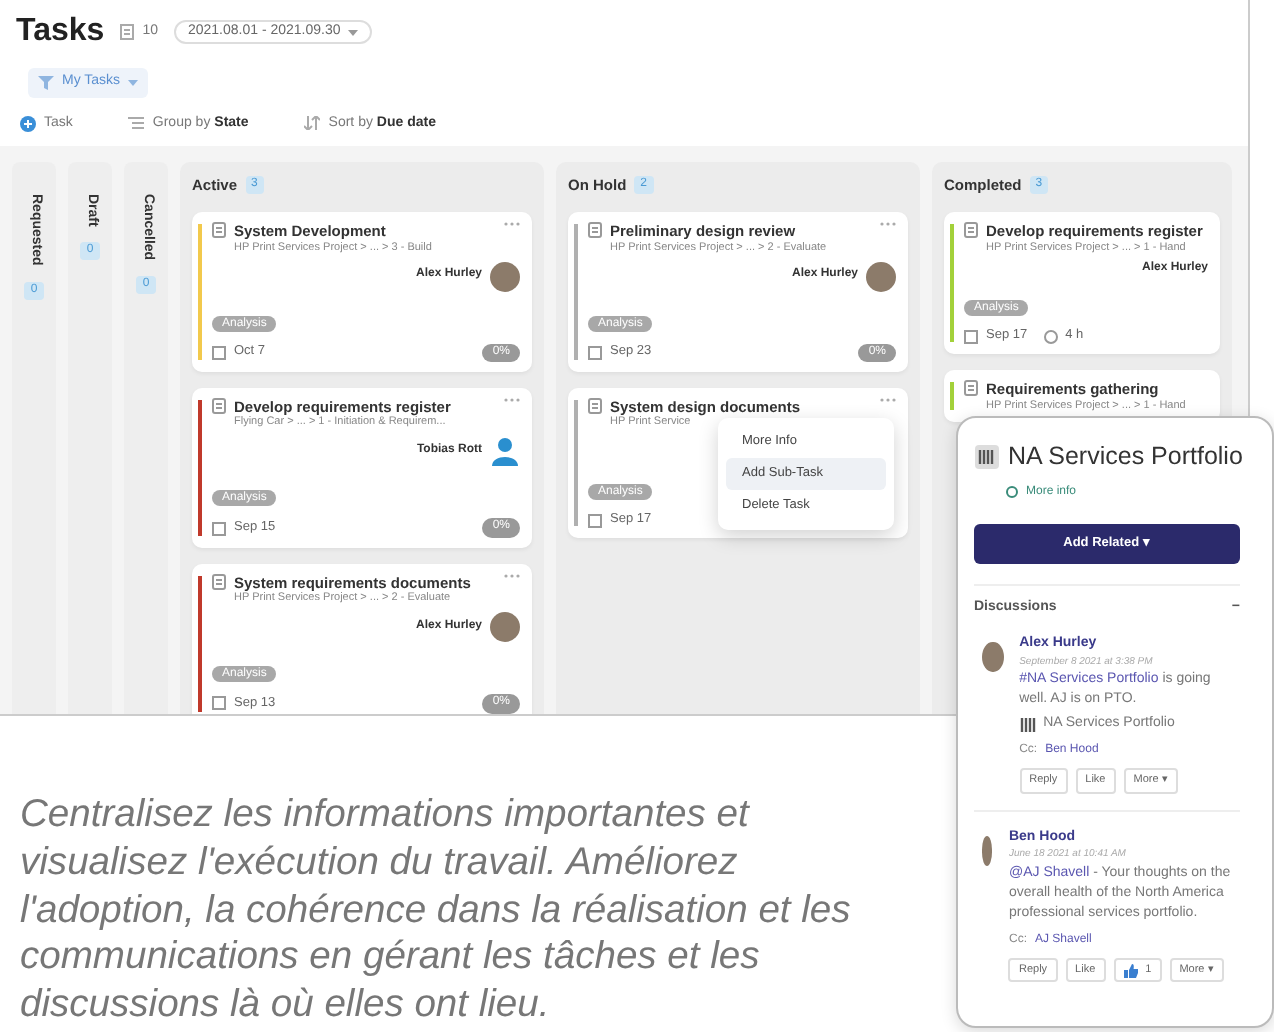 The width and height of the screenshot is (1274, 1032). I want to click on sort-icon, so click(312, 123).